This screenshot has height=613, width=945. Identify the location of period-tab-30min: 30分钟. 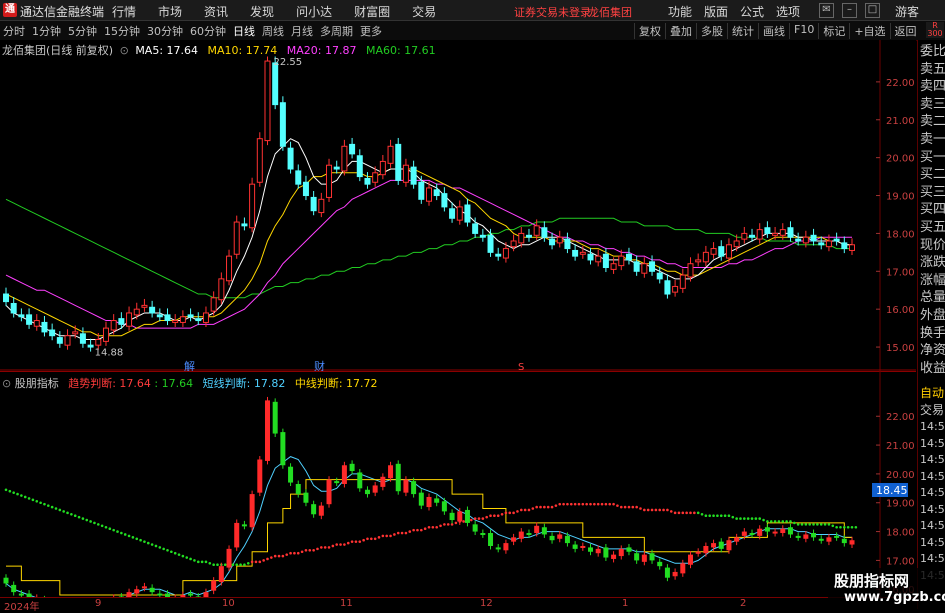
(165, 31).